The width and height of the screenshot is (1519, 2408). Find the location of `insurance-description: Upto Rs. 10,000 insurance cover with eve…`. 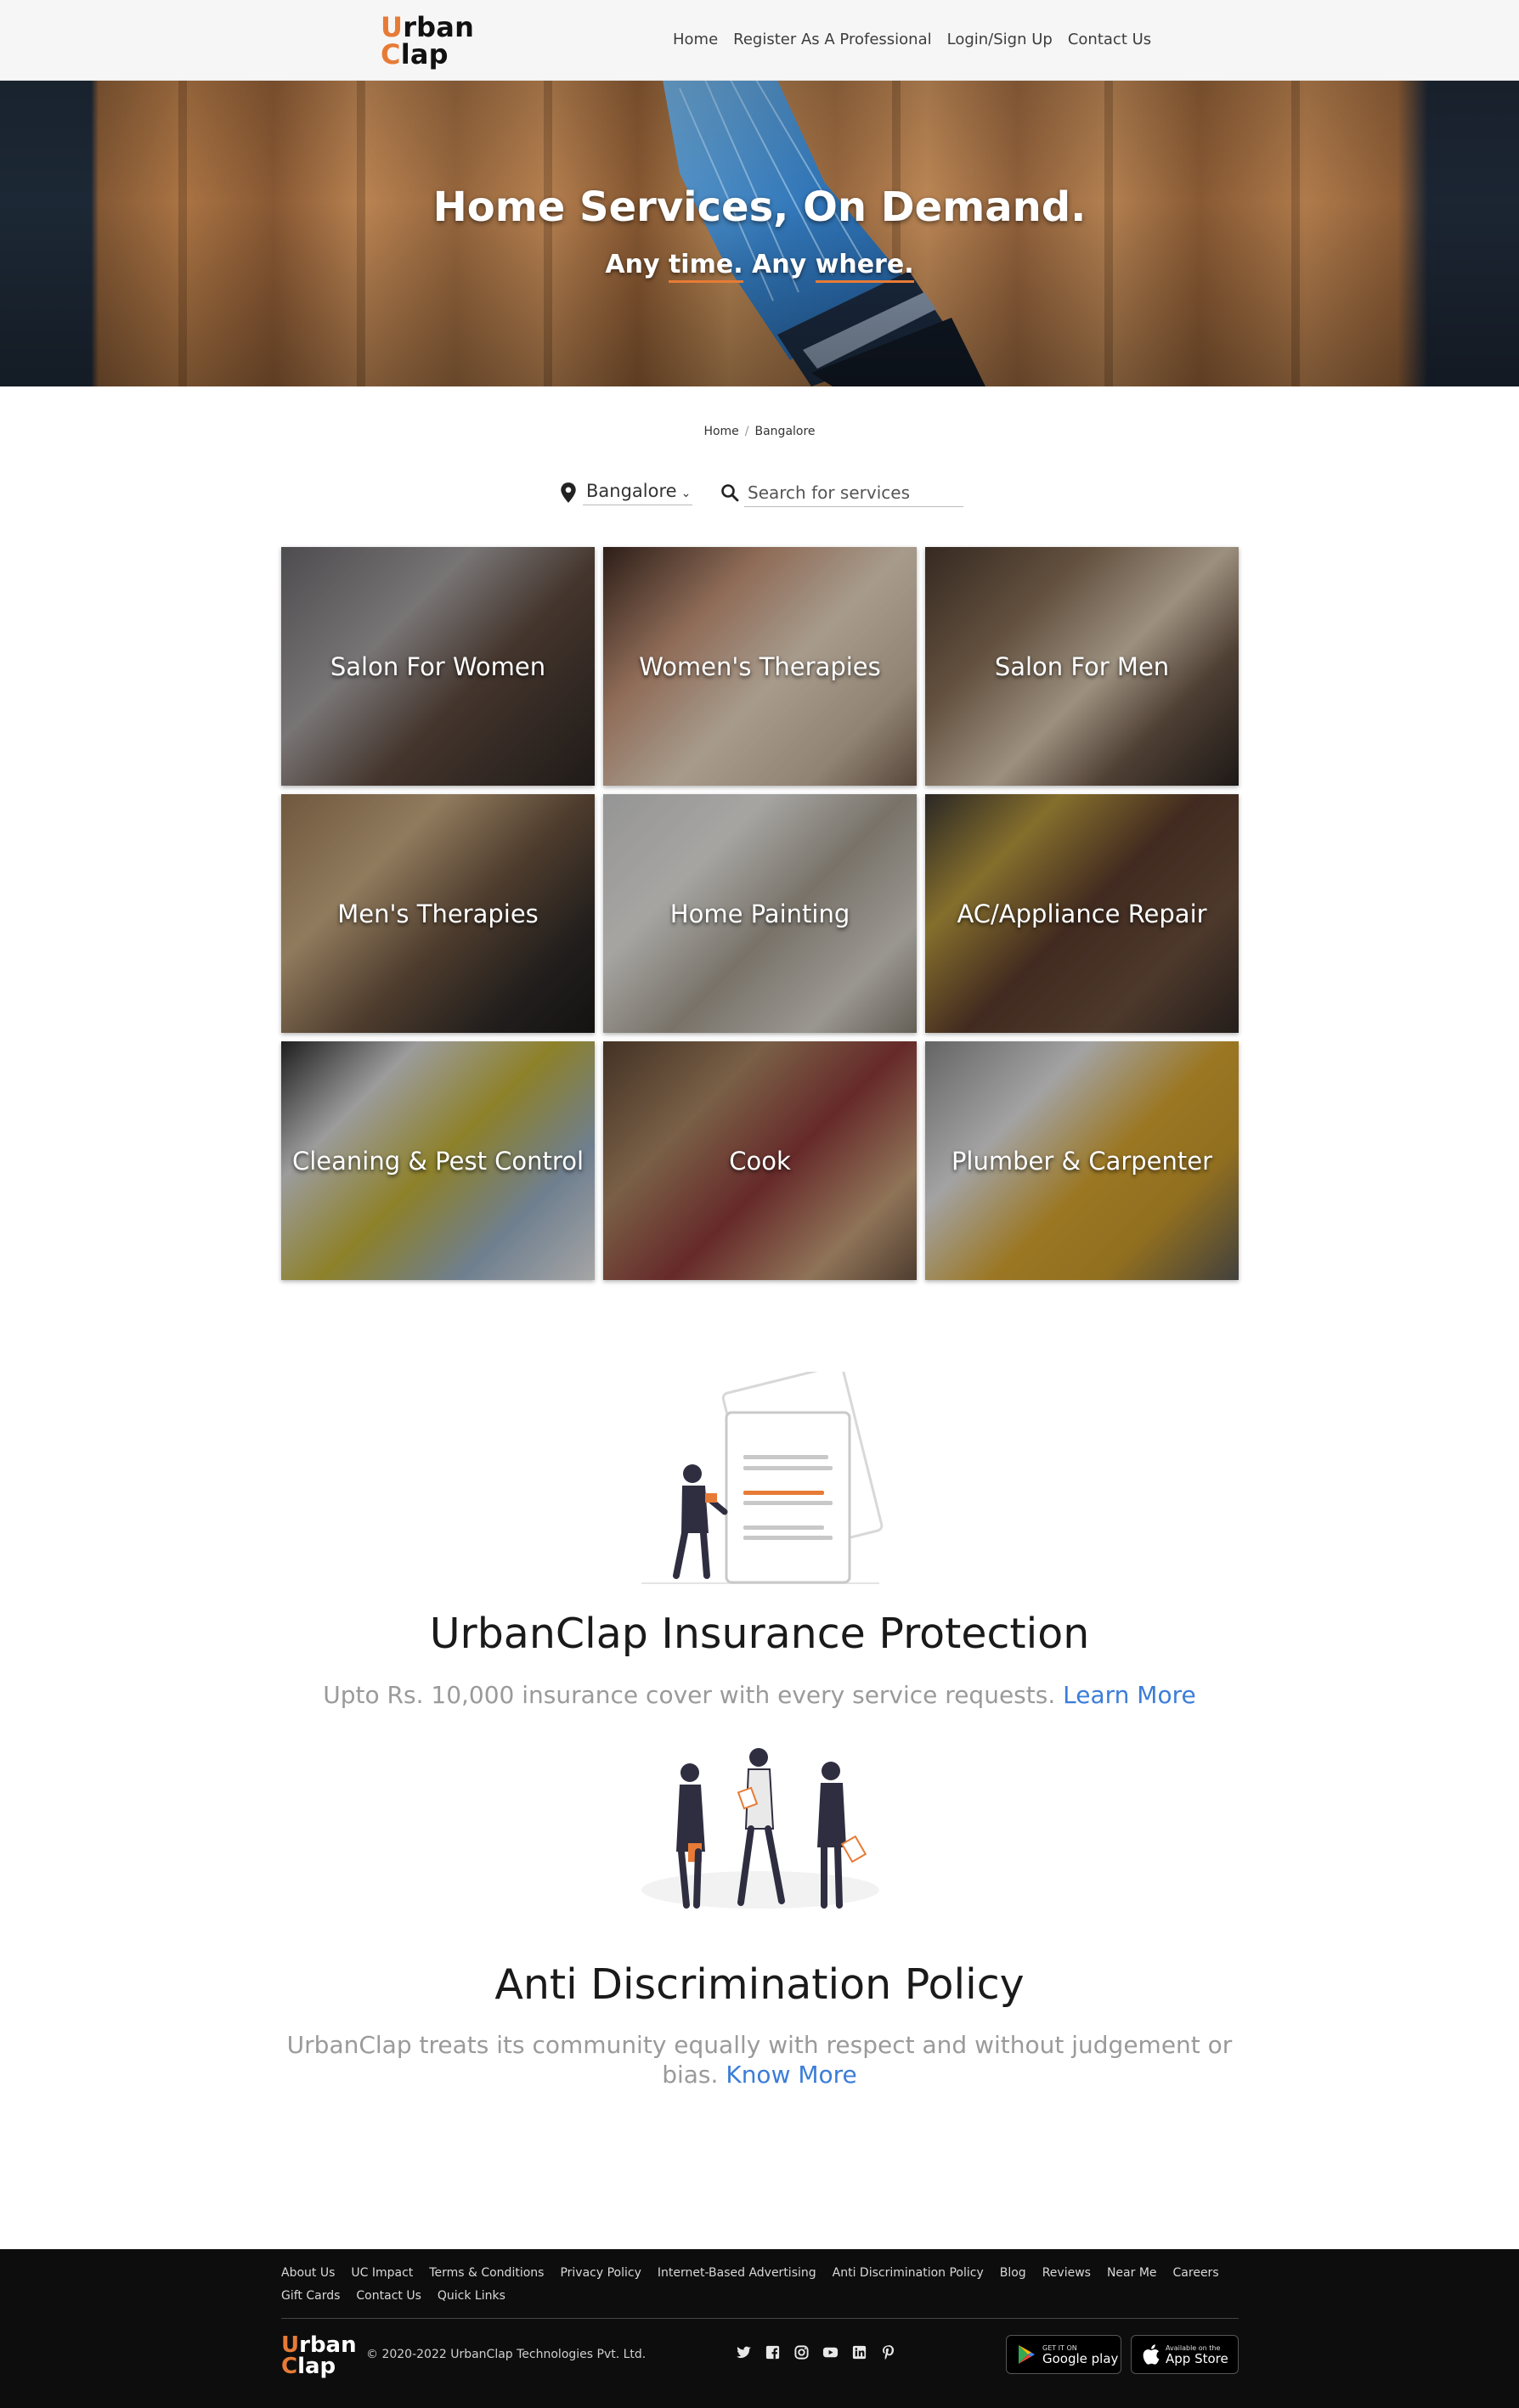

insurance-description: Upto Rs. 10,000 insurance cover with eve… is located at coordinates (689, 1695).